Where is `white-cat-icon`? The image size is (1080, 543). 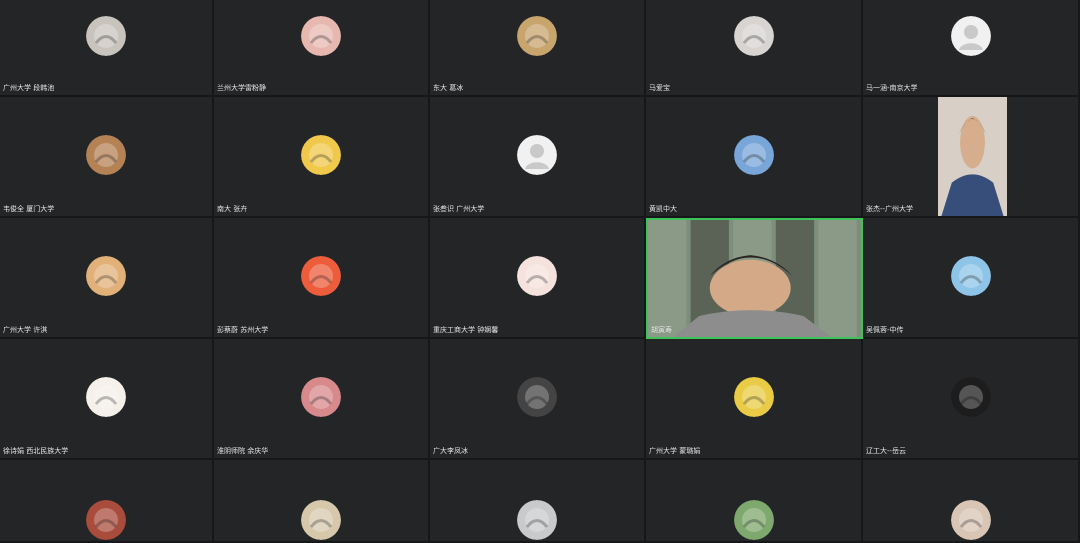
white-cat-icon is located at coordinates (753, 36).